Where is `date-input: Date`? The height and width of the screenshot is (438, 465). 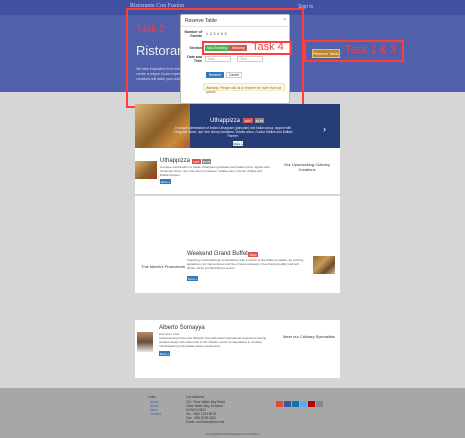
date-input: Date is located at coordinates (218, 59).